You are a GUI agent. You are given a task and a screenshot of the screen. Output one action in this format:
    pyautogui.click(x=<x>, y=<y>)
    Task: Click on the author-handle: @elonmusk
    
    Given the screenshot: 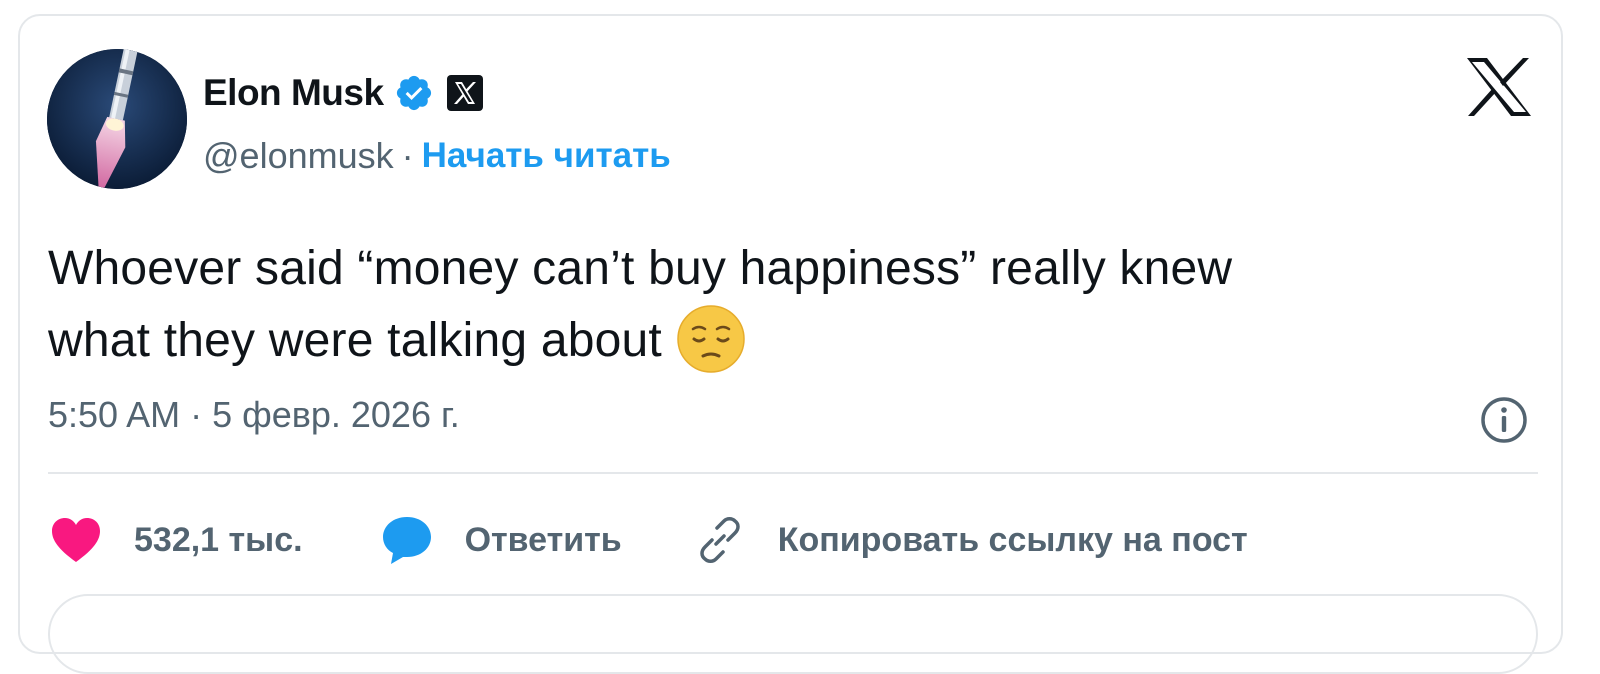 What is the action you would take?
    pyautogui.click(x=298, y=156)
    